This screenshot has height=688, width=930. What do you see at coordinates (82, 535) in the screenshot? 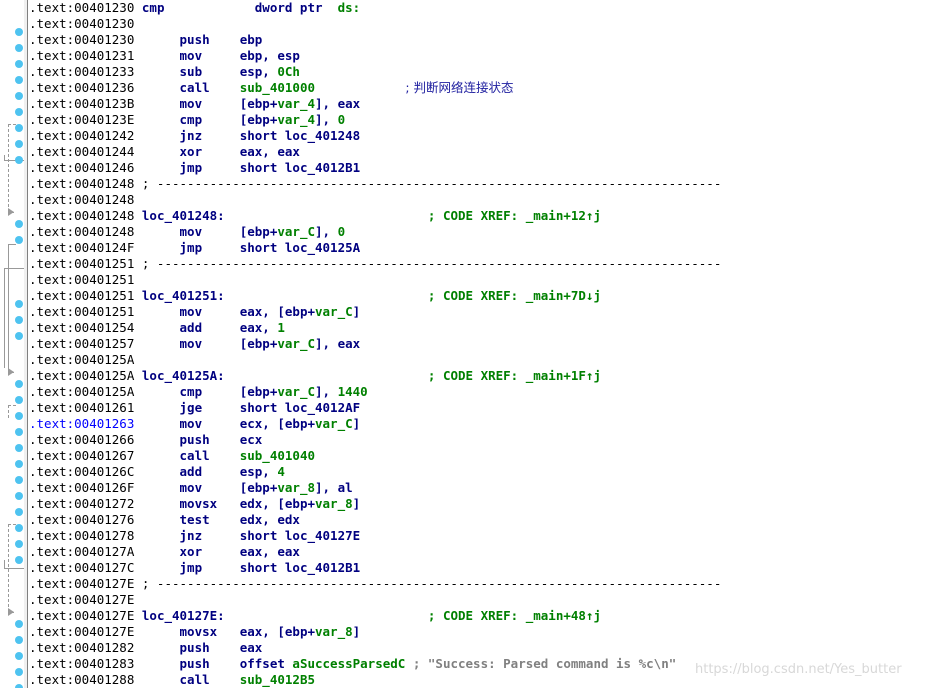
I see `line-address: .text:00401278` at bounding box center [82, 535].